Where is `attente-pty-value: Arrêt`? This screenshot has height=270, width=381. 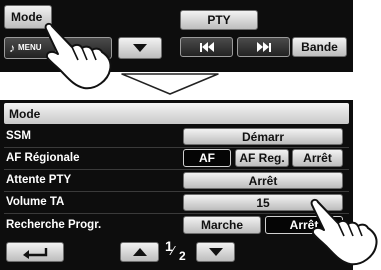
attente-pty-value: Arrêt is located at coordinates (263, 180).